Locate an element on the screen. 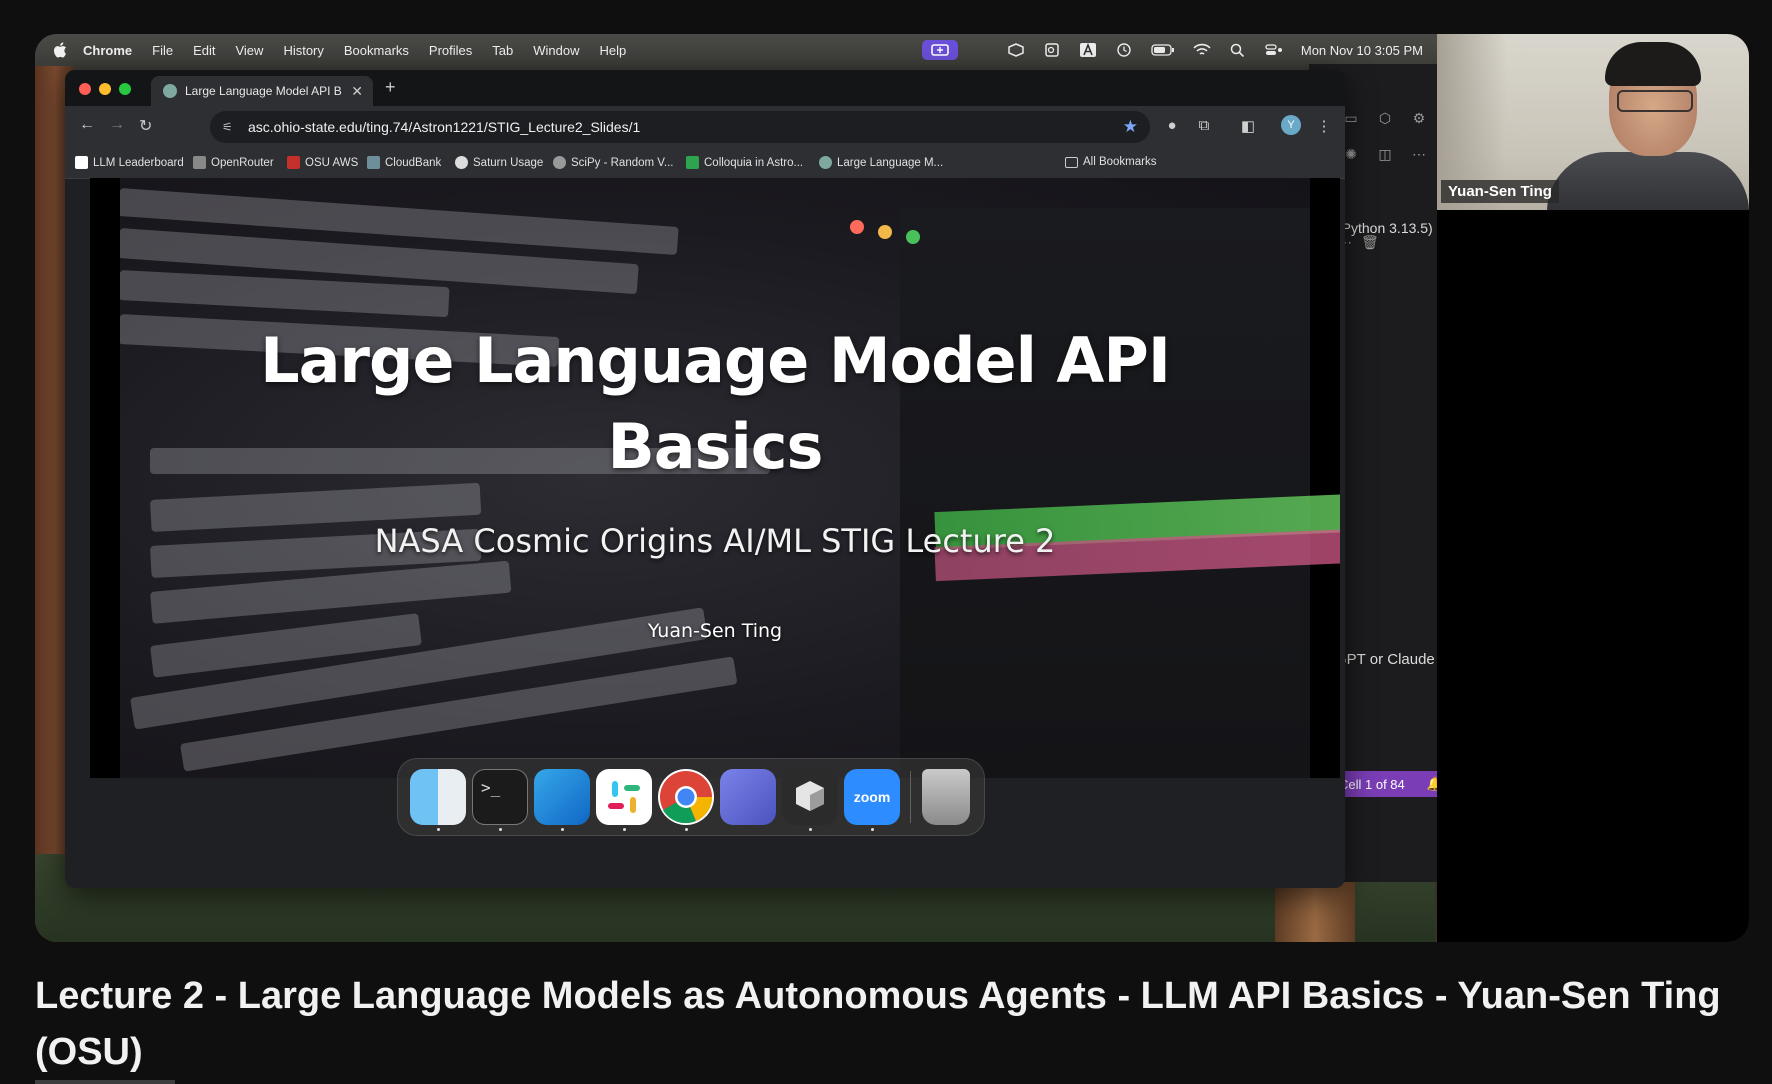 Image resolution: width=1772 pixels, height=1084 pixels. tab-title: Large Language Model API B is located at coordinates (263, 91).